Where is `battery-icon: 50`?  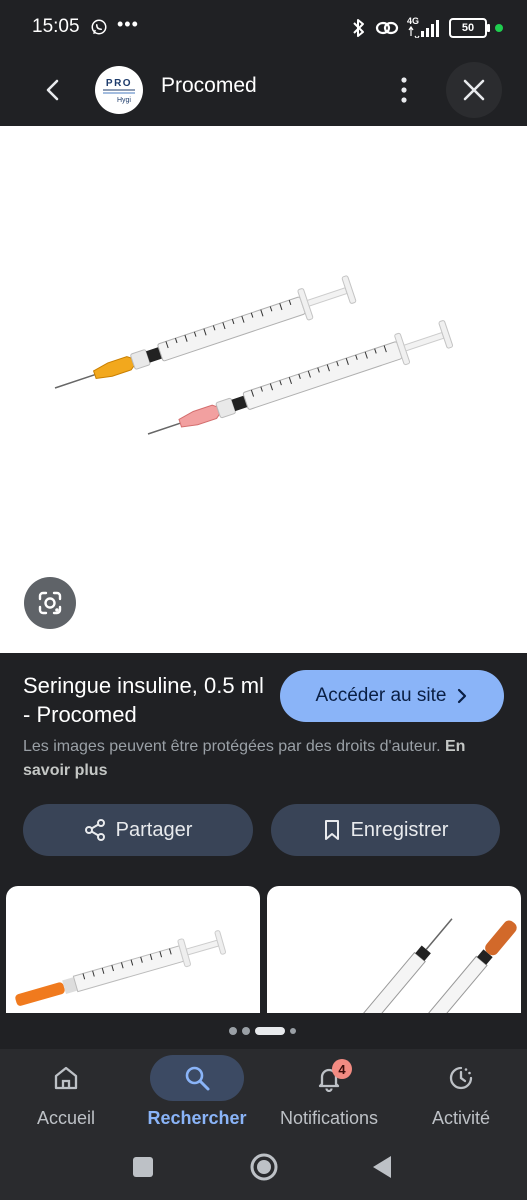
battery-icon: 50 is located at coordinates (469, 28).